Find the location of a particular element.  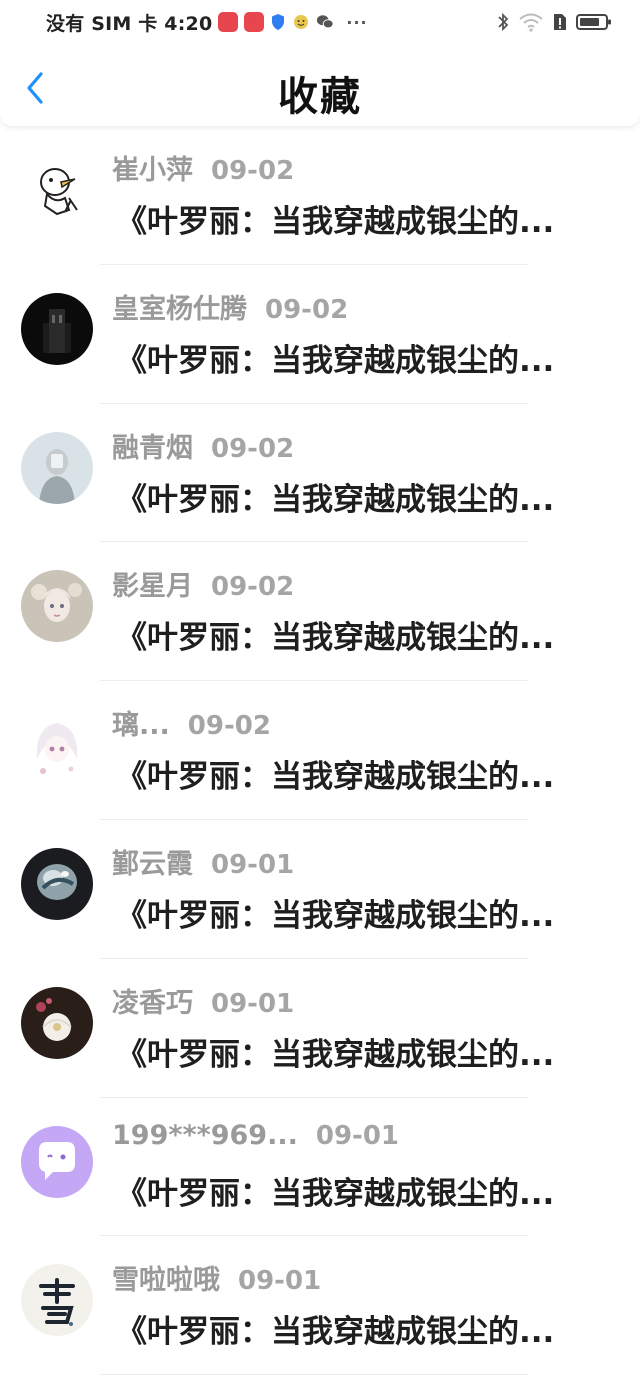

shield-icon is located at coordinates (278, 22).